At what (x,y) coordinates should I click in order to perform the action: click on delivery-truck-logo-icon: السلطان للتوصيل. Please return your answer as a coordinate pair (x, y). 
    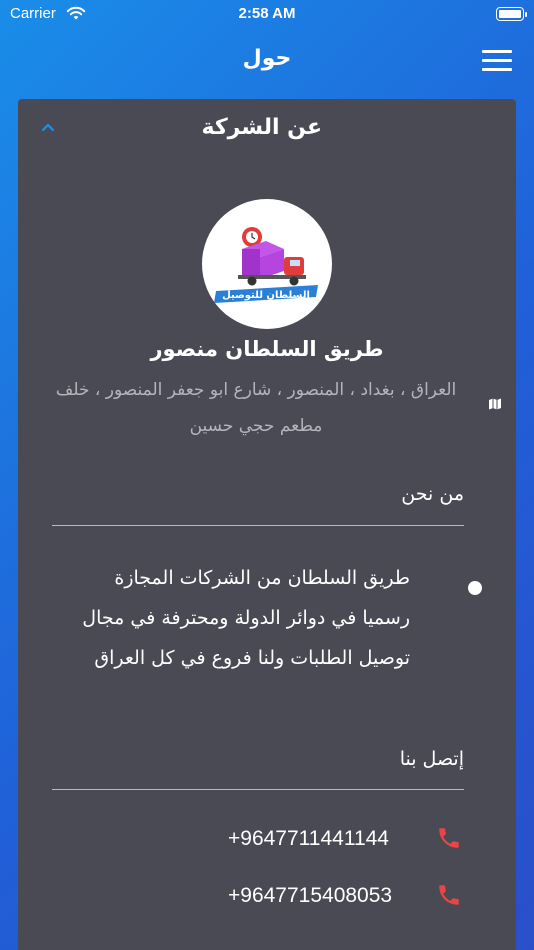
    Looking at the image, I should click on (266, 265).